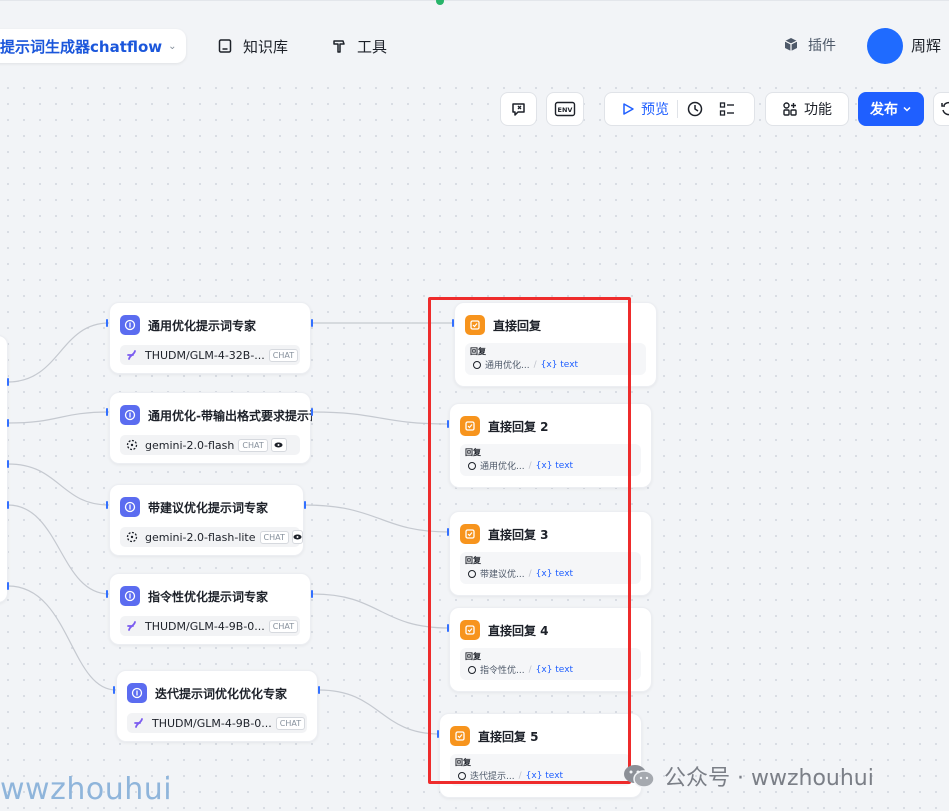 Image resolution: width=949 pixels, height=811 pixels. What do you see at coordinates (86, 789) in the screenshot?
I see `watermark-left: wwzhouhui` at bounding box center [86, 789].